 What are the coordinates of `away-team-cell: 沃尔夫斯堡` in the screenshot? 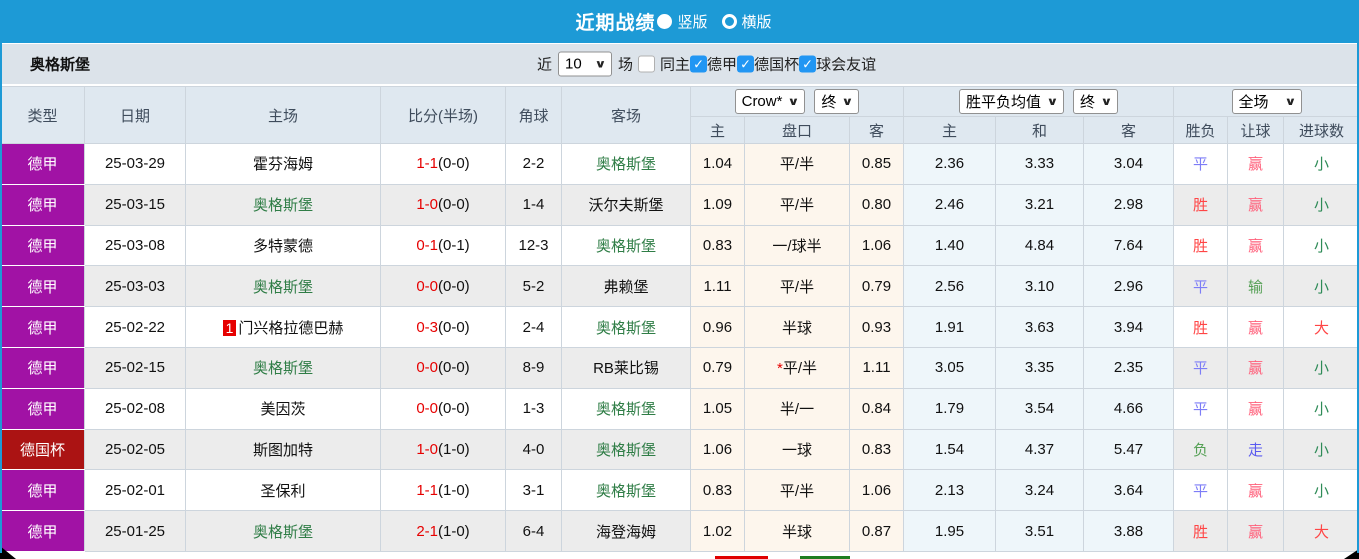 It's located at (626, 204).